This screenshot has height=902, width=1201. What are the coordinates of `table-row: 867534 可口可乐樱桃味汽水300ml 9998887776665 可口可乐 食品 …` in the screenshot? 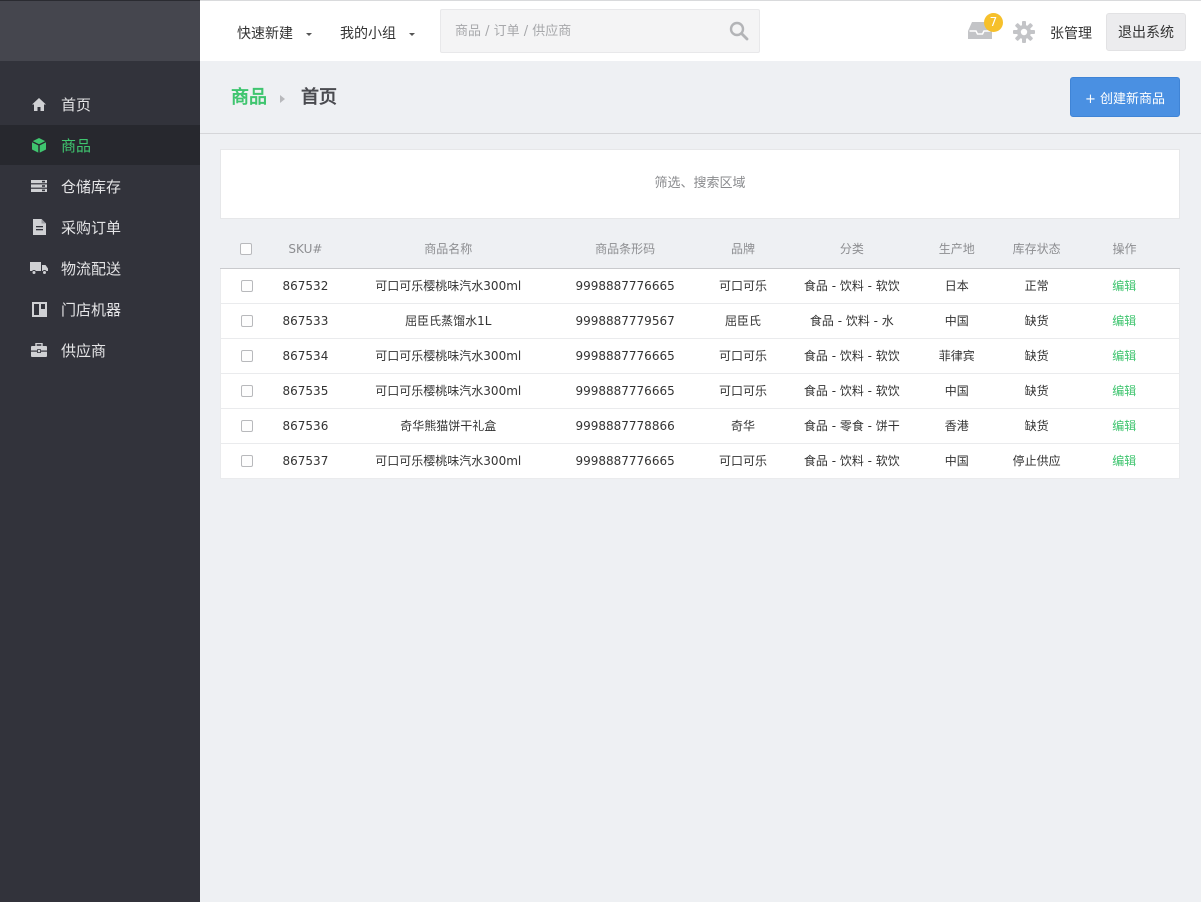 It's located at (700, 356).